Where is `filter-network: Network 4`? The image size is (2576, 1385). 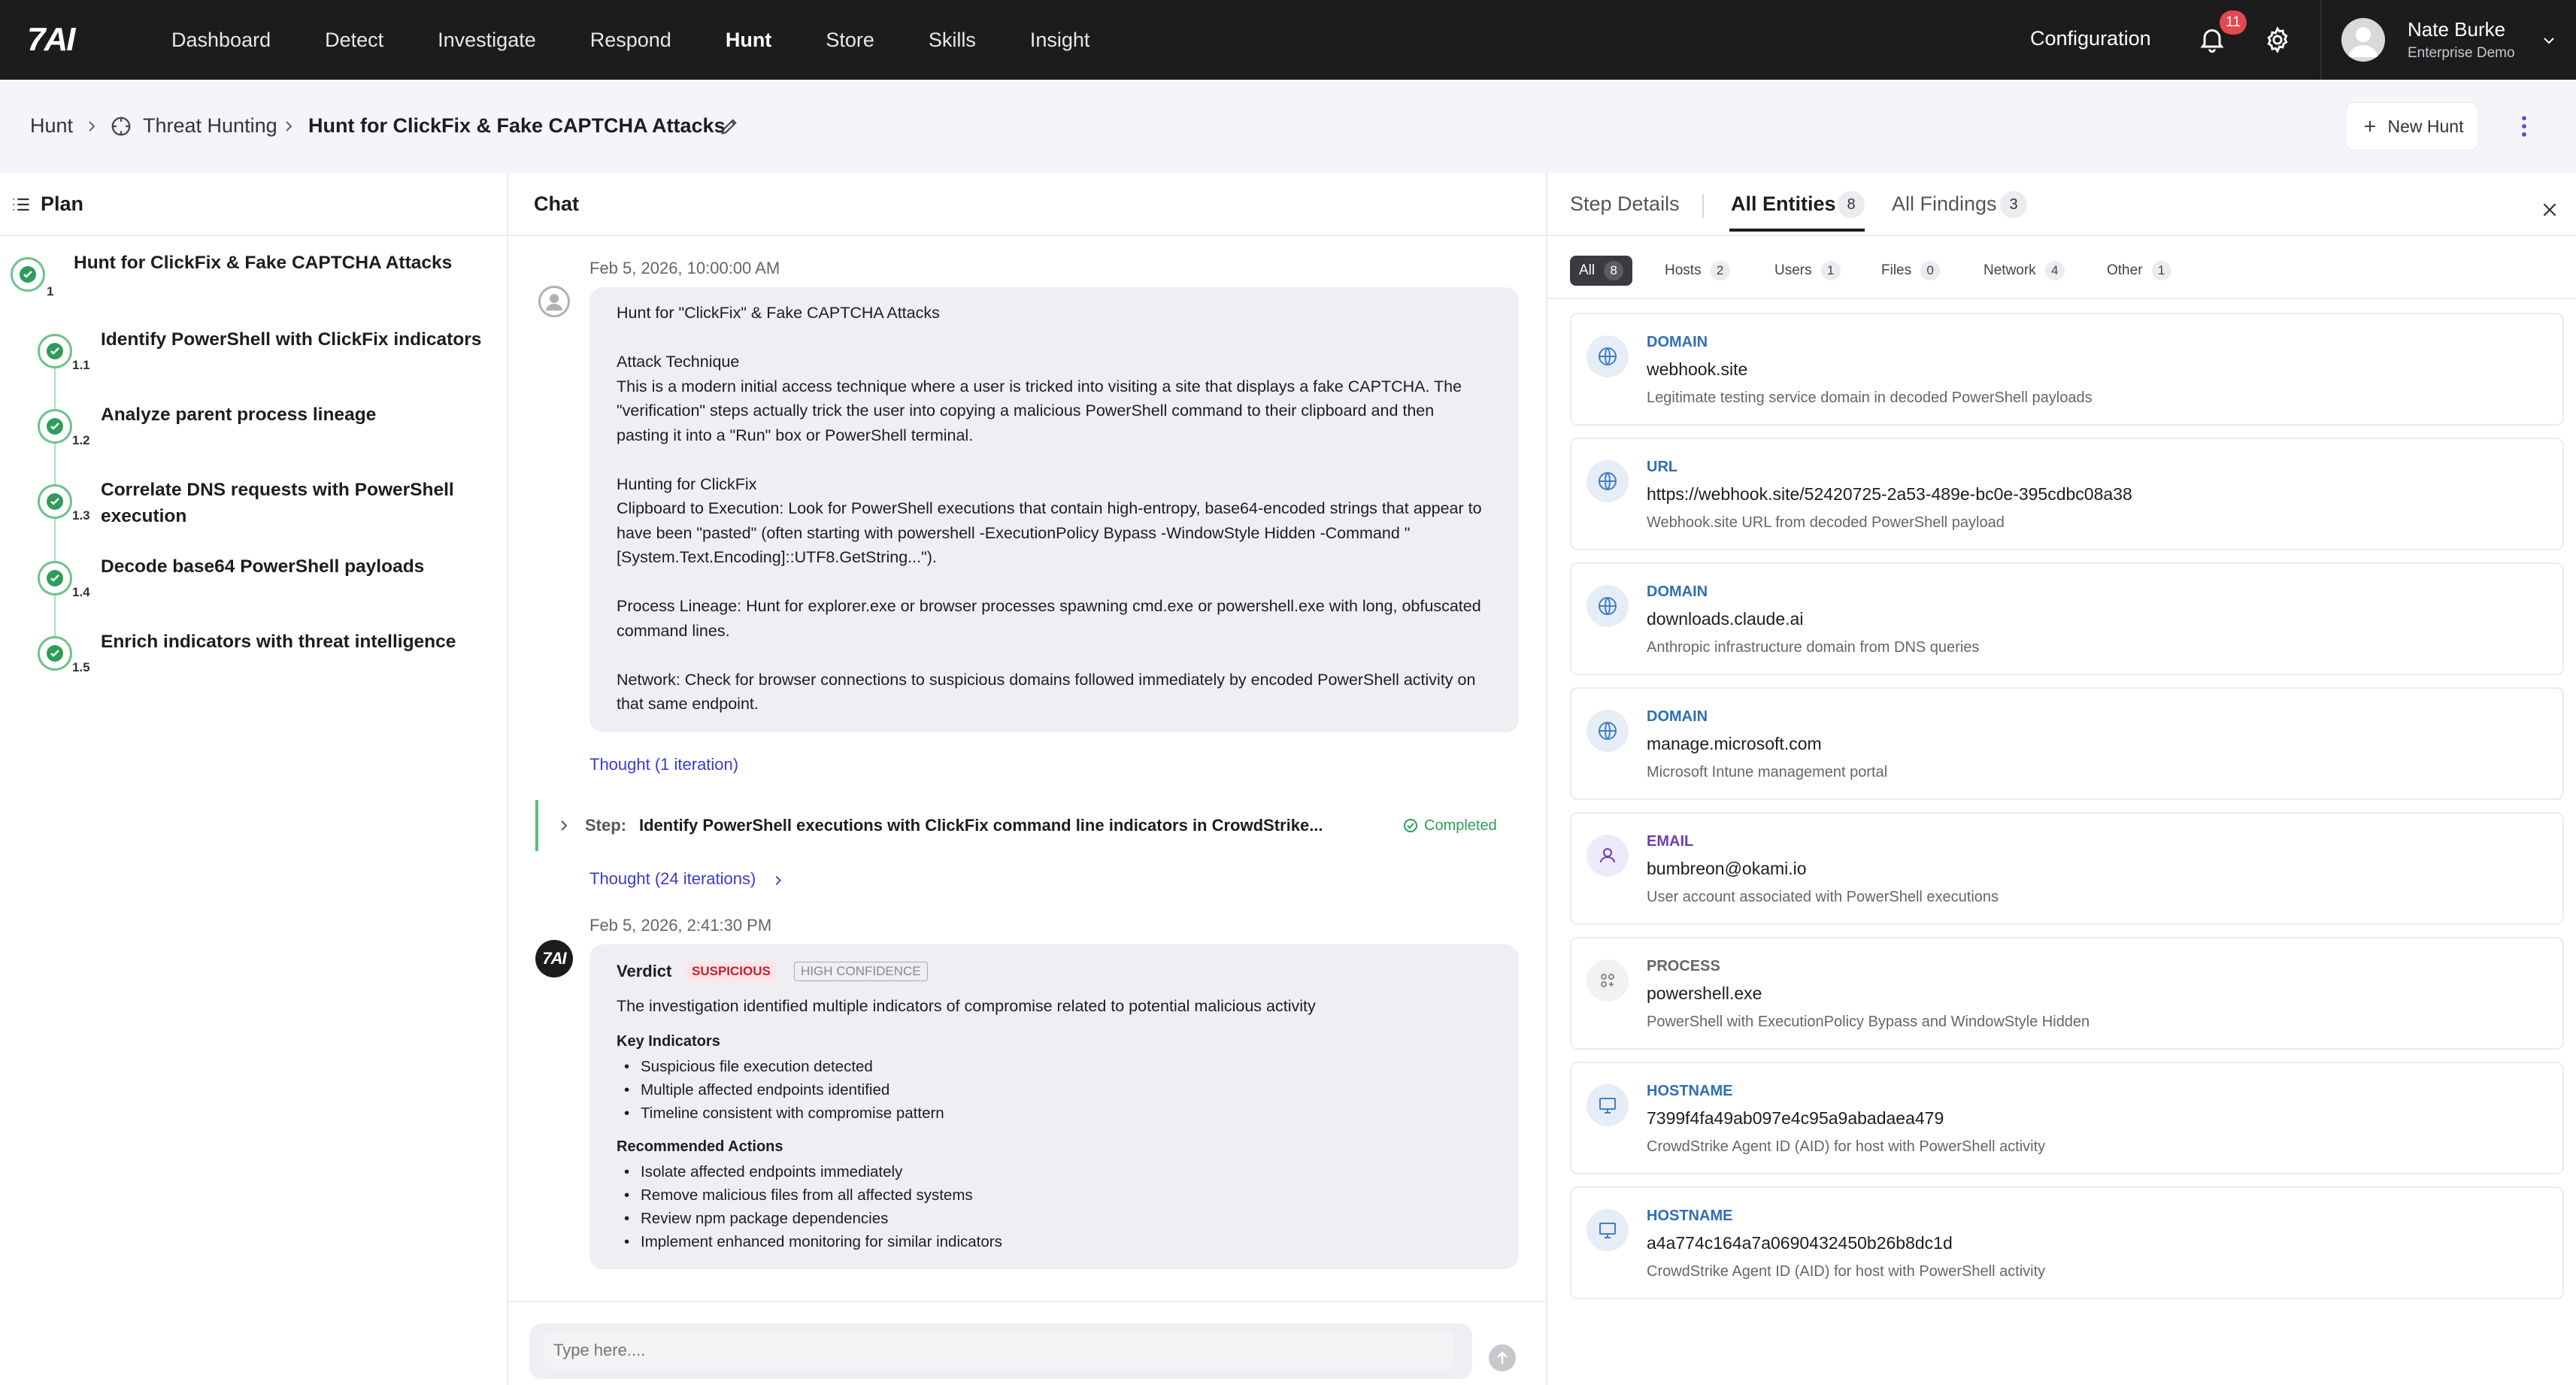
filter-network: Network 4 is located at coordinates (2024, 271).